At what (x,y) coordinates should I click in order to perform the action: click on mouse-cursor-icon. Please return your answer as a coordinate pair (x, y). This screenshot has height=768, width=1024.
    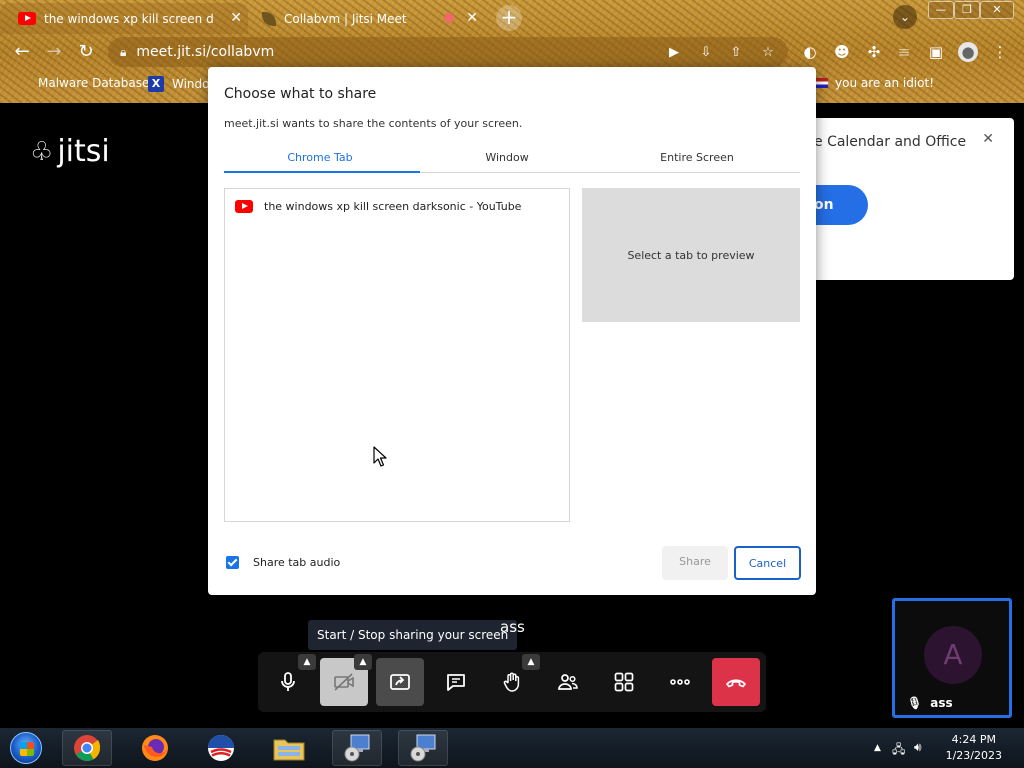
    Looking at the image, I should click on (380, 456).